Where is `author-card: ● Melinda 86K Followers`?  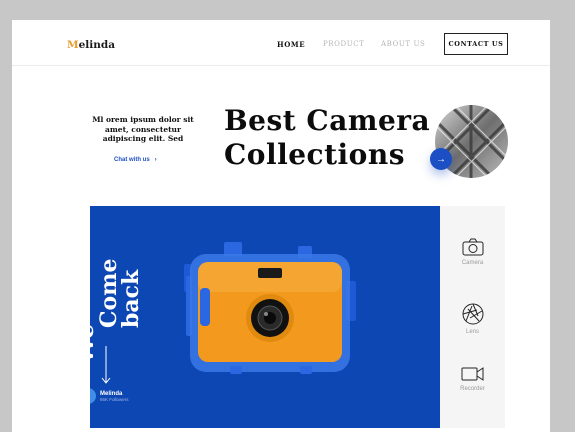
author-card: ● Melinda 86K Followers is located at coordinates (109, 396).